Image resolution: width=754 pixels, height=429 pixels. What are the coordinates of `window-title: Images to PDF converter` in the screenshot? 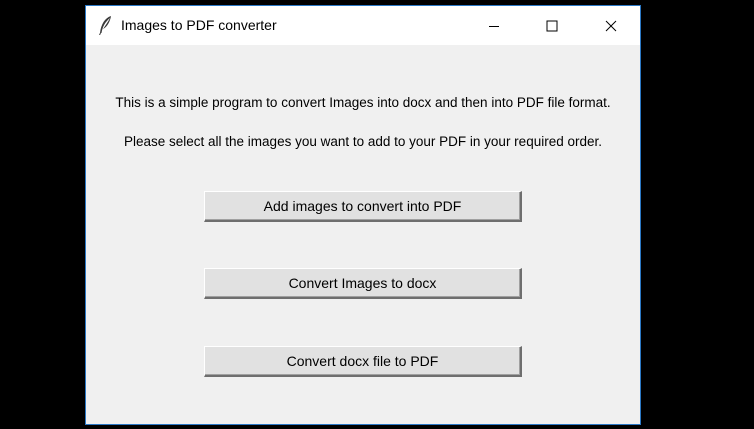 It's located at (199, 25).